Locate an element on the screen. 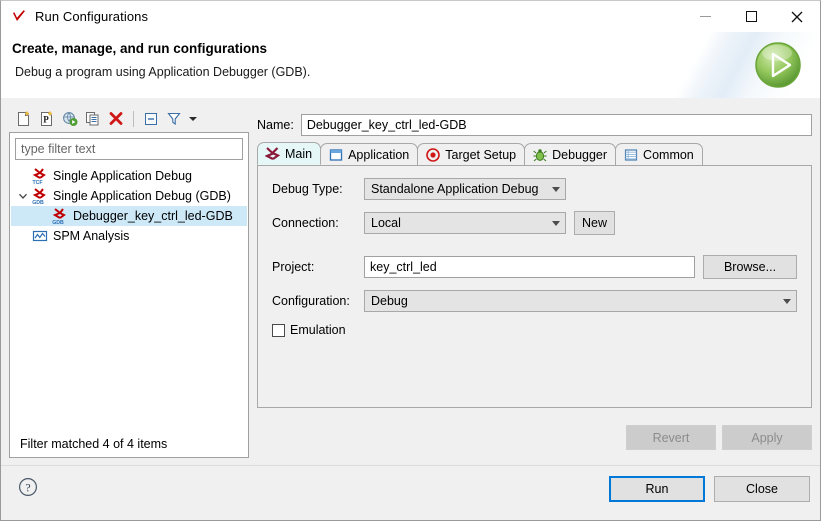 The width and height of the screenshot is (821, 521). application-tab-icon is located at coordinates (336, 155).